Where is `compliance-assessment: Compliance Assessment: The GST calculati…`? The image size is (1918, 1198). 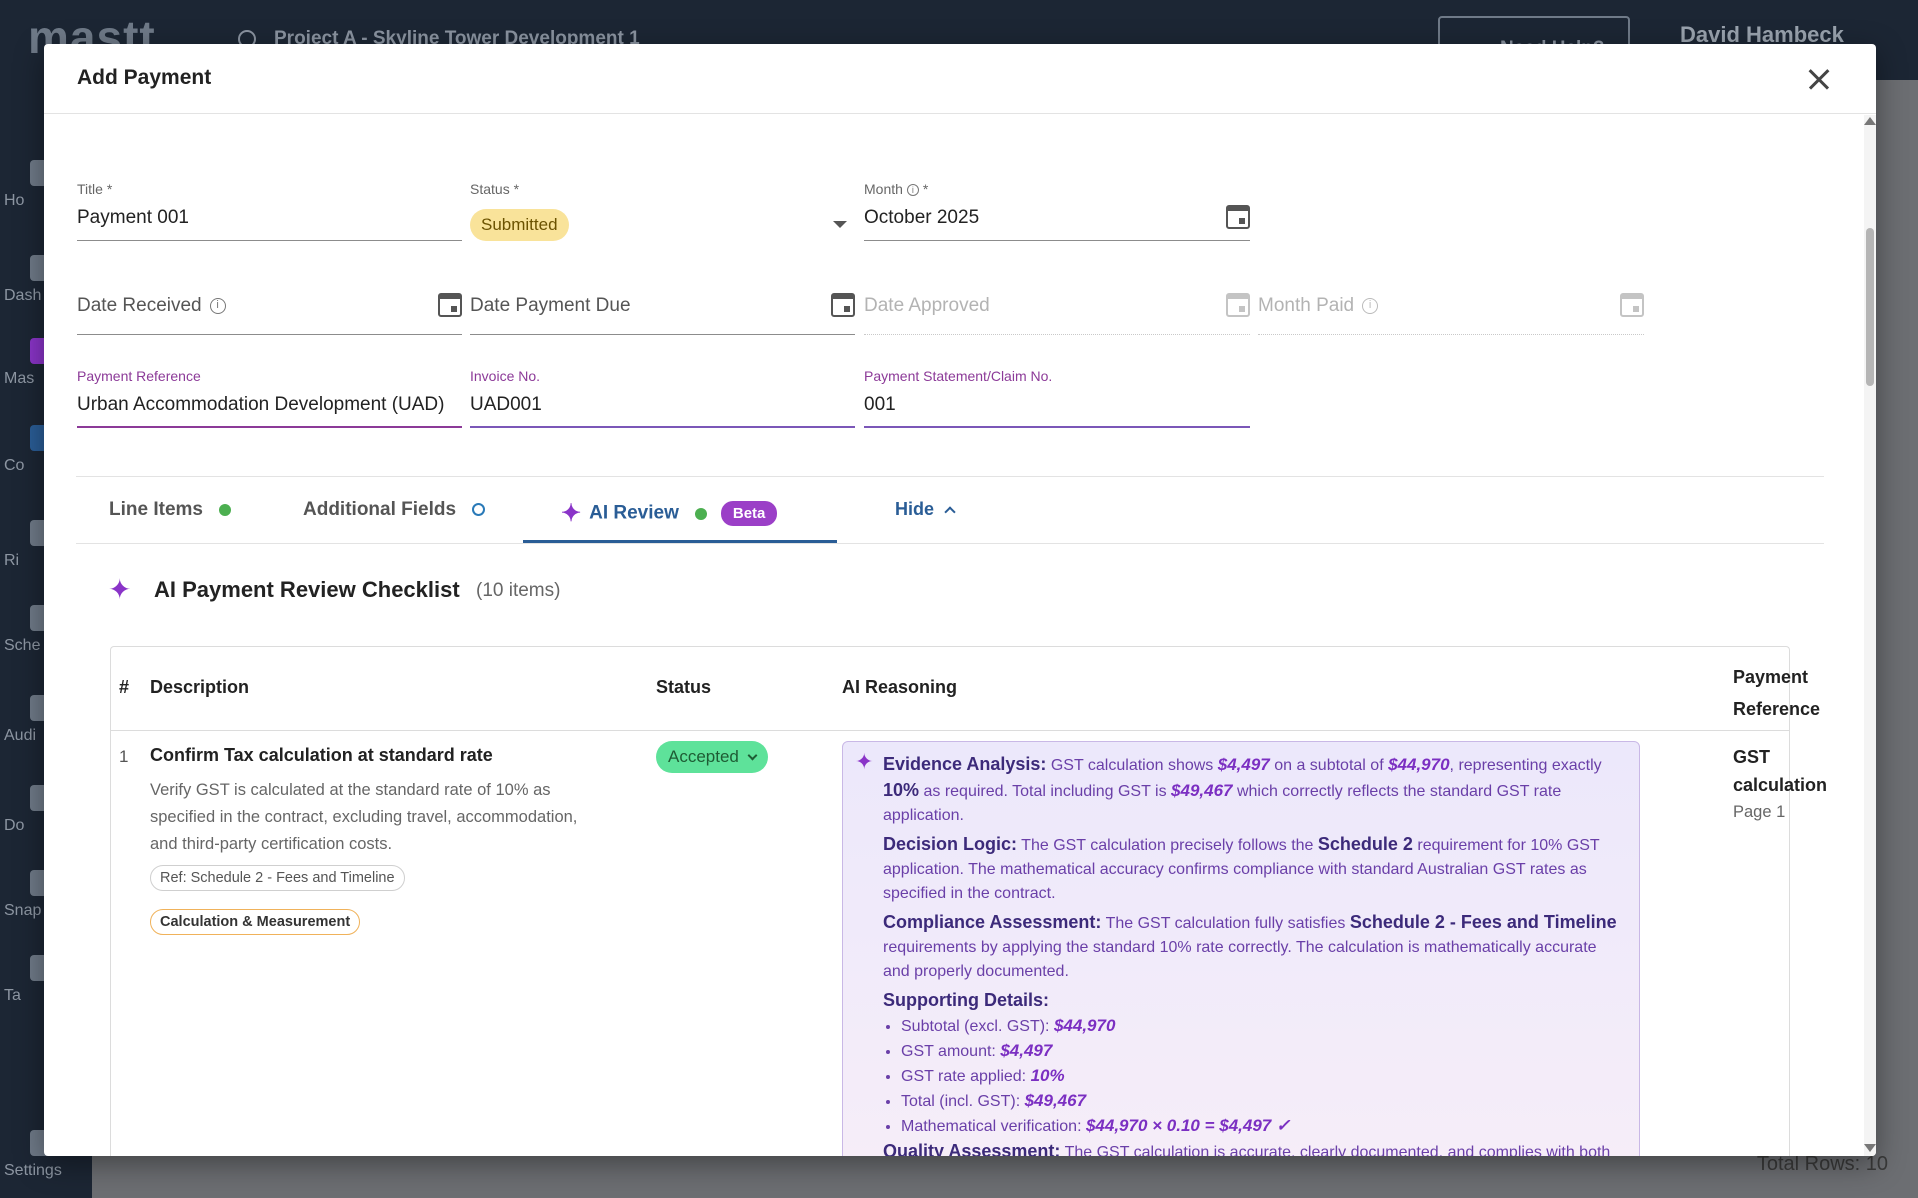
compliance-assessment: Compliance Assessment: The GST calculati… is located at coordinates (1250, 946).